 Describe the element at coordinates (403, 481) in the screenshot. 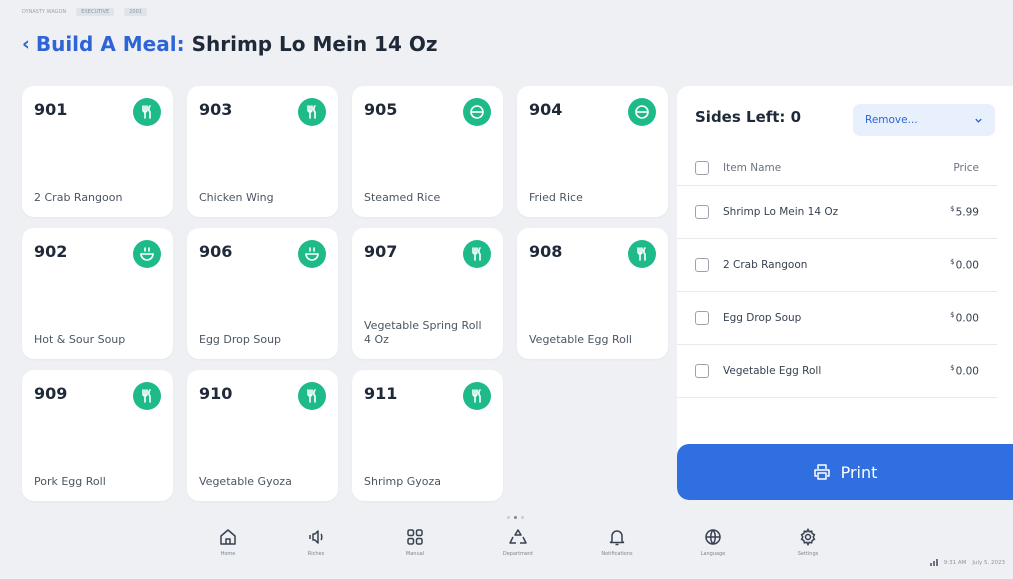

I see `item-name: Shrimp Gyoza` at that location.